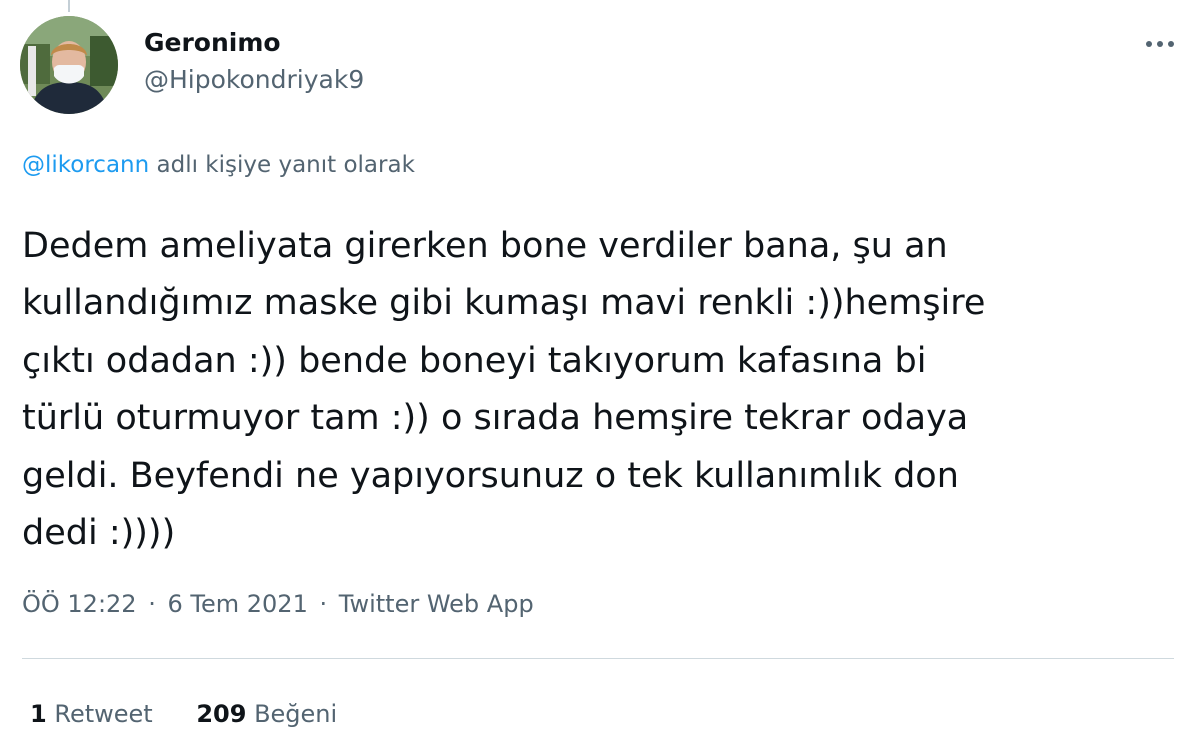  Describe the element at coordinates (238, 604) in the screenshot. I see `tweet-date: 6 Tem 2021` at that location.